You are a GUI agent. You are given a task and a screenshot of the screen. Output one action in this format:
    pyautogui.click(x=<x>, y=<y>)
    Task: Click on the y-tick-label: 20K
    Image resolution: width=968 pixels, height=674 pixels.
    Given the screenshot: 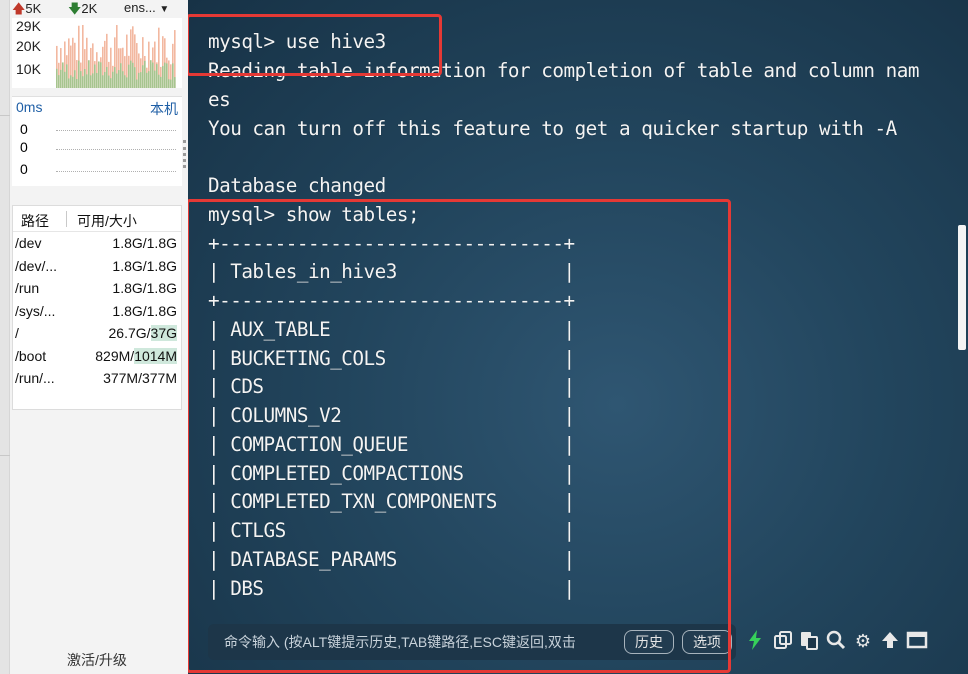 What is the action you would take?
    pyautogui.click(x=28, y=46)
    